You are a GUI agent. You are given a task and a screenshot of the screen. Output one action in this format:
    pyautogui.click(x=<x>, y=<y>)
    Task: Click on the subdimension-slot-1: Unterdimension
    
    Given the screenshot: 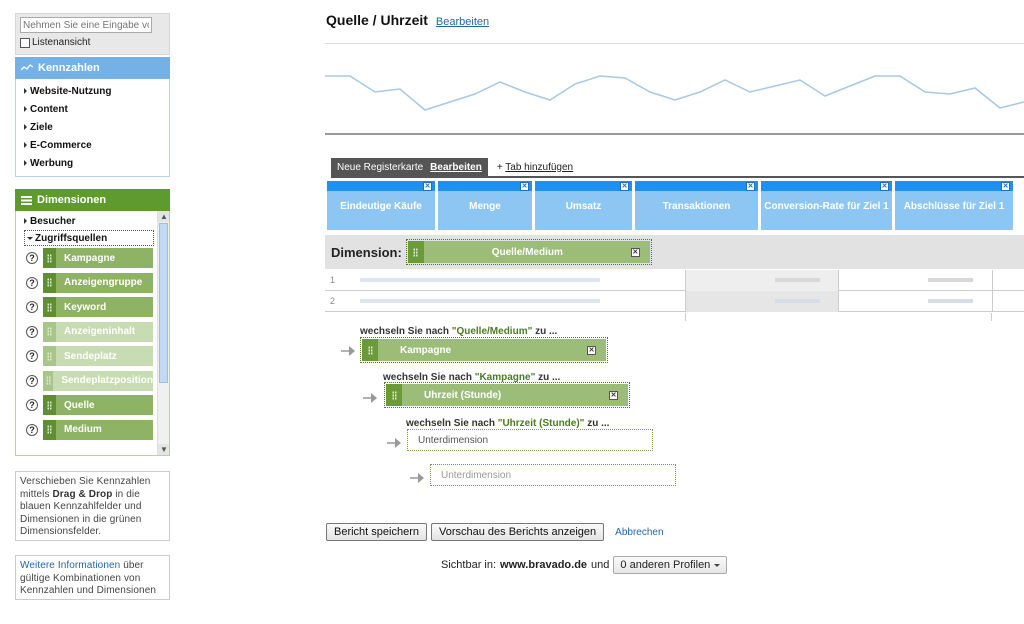 What is the action you would take?
    pyautogui.click(x=530, y=440)
    